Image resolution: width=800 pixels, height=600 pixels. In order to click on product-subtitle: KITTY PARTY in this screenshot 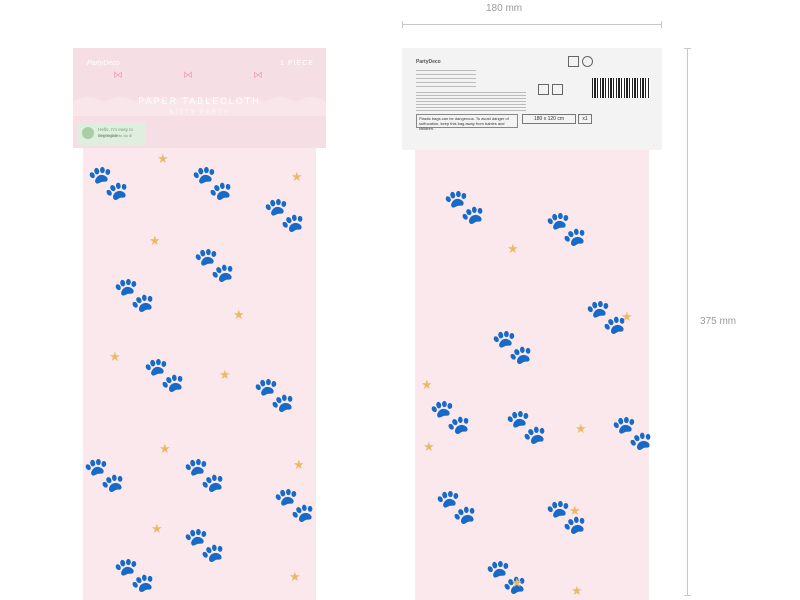, I will do `click(199, 113)`.